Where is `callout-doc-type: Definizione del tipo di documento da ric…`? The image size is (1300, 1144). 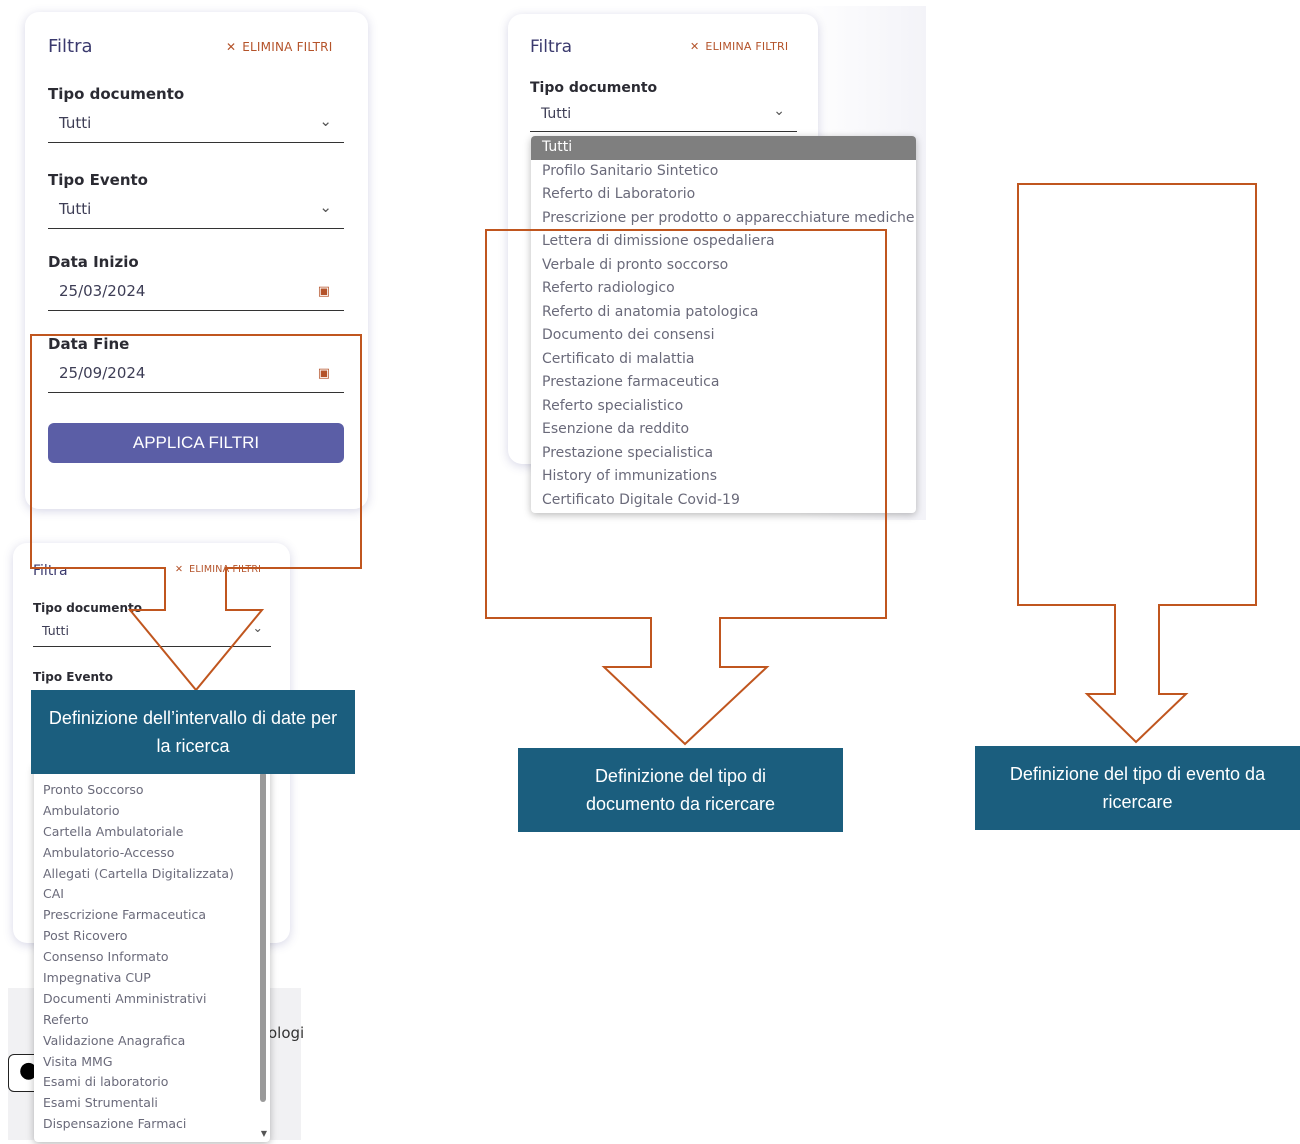
callout-doc-type: Definizione del tipo di documento da ric… is located at coordinates (680, 790).